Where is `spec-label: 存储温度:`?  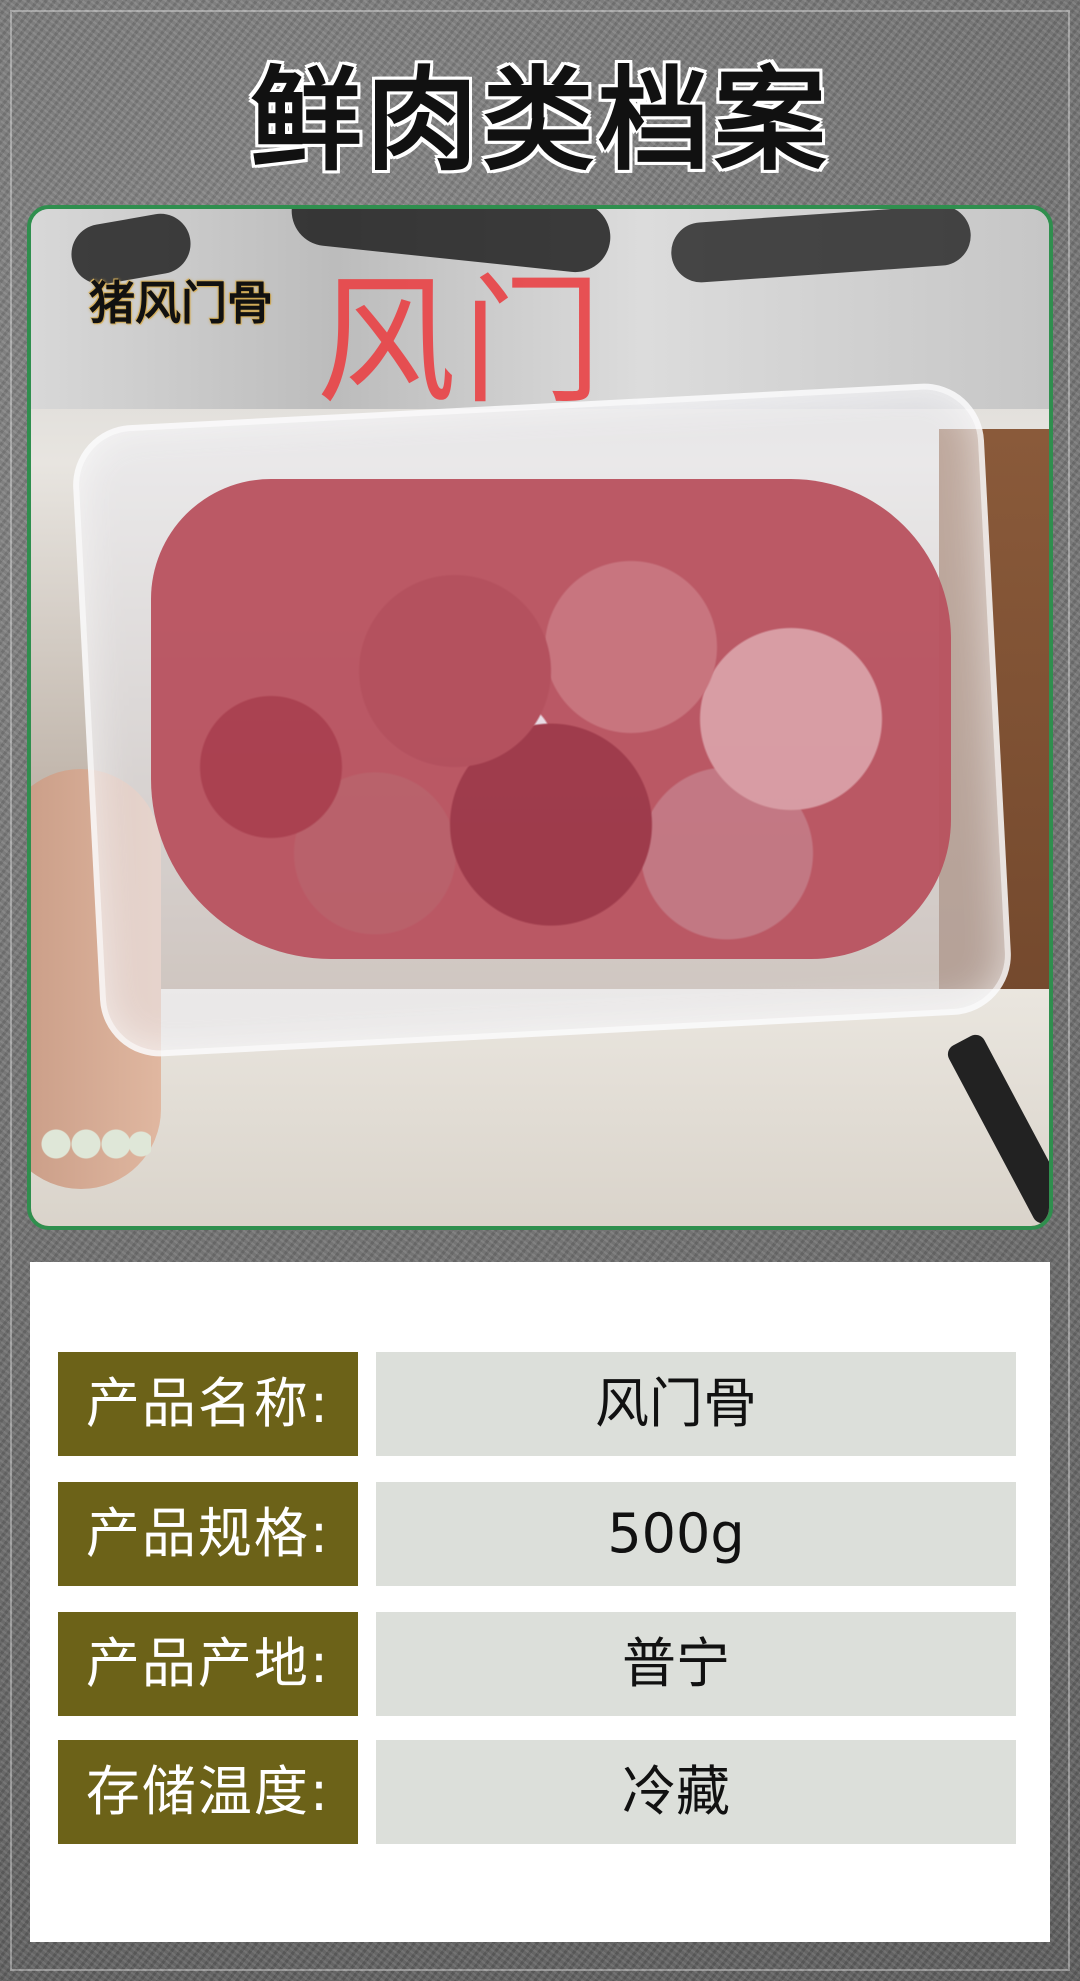
spec-label: 存储温度: is located at coordinates (208, 1792).